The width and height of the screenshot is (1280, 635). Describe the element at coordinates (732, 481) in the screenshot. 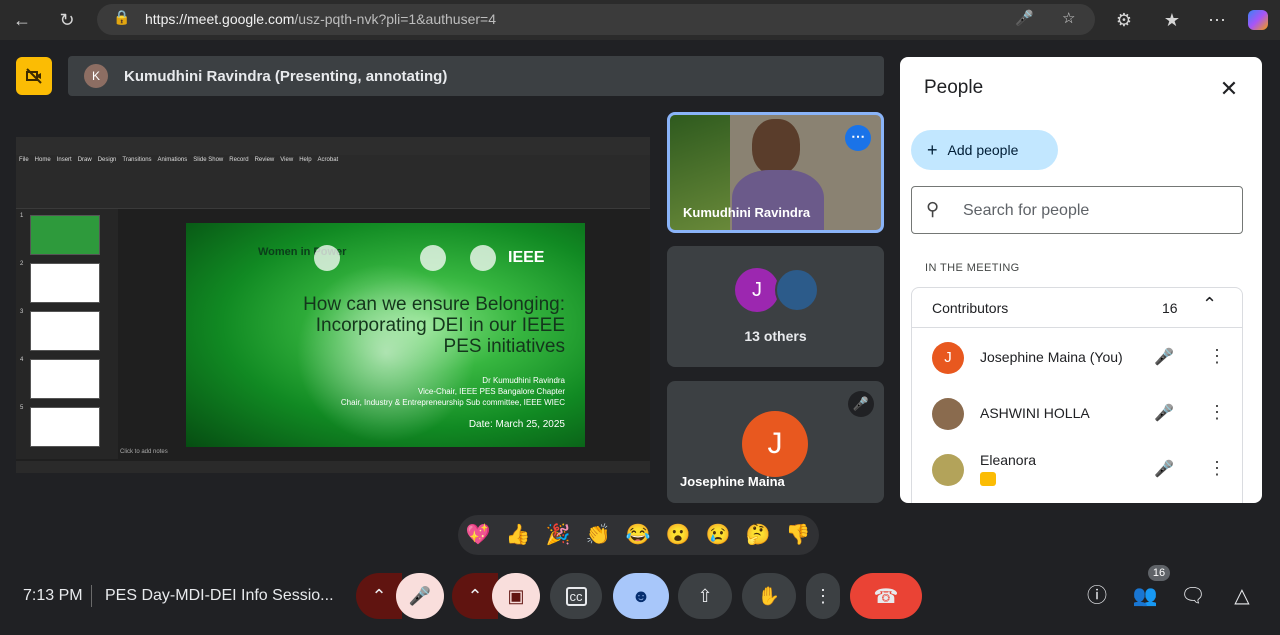

I see `tile-name: Josephine Maina` at that location.